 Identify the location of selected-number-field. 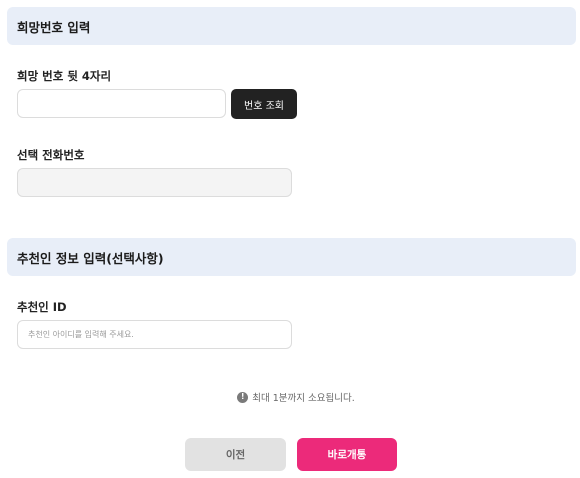
(154, 182).